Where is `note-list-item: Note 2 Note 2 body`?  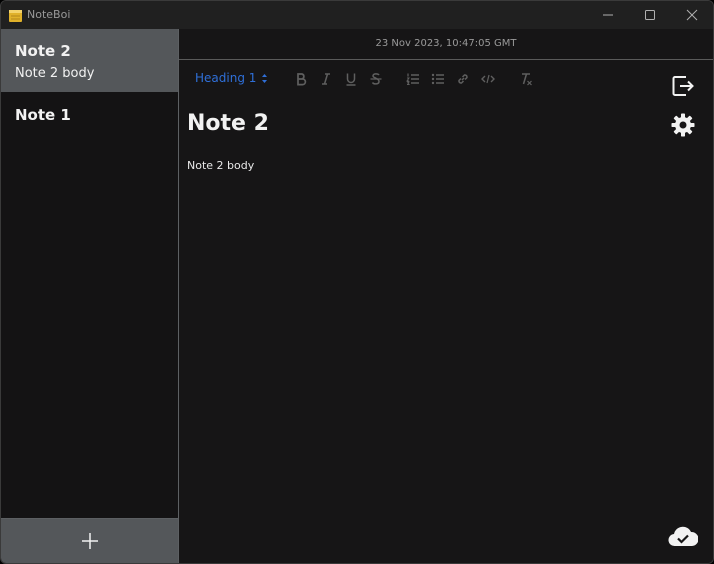
note-list-item: Note 2 Note 2 body is located at coordinates (89, 60).